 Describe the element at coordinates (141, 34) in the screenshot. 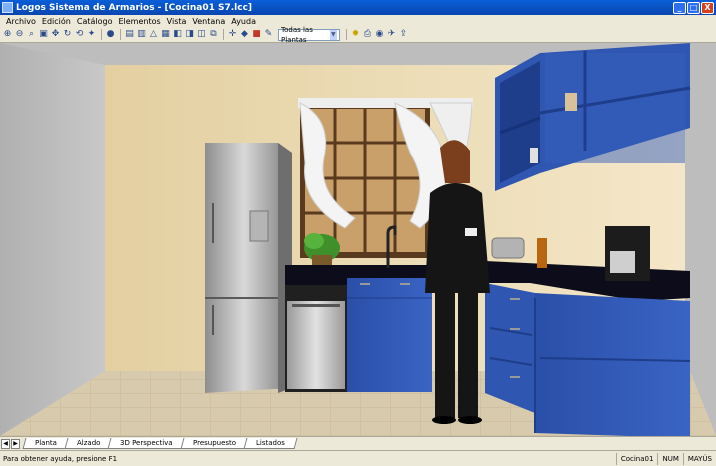

I see `view-side-icon: ▥` at that location.